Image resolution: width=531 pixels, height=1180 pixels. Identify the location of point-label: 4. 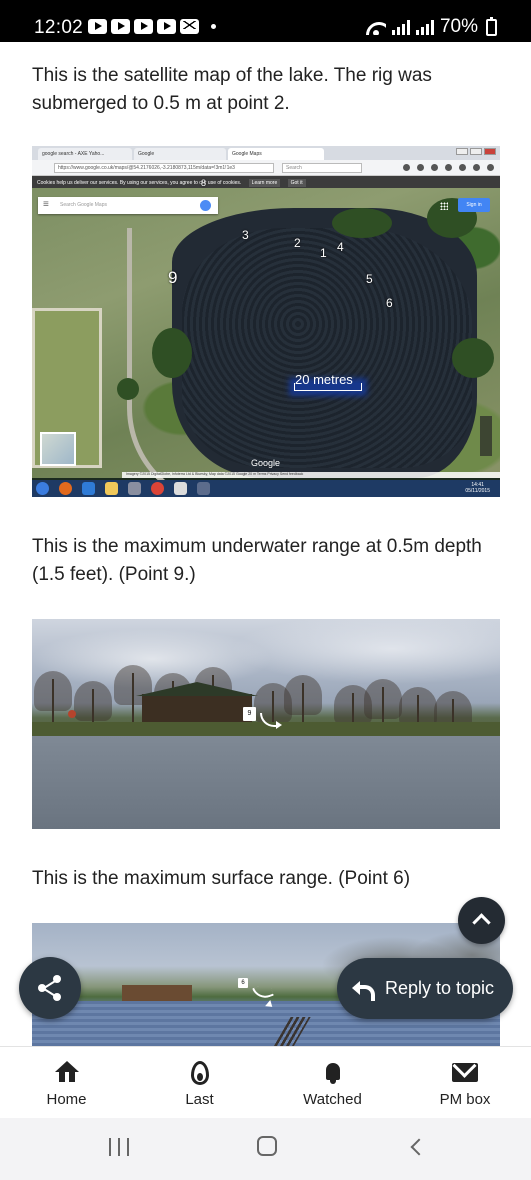
(340, 247).